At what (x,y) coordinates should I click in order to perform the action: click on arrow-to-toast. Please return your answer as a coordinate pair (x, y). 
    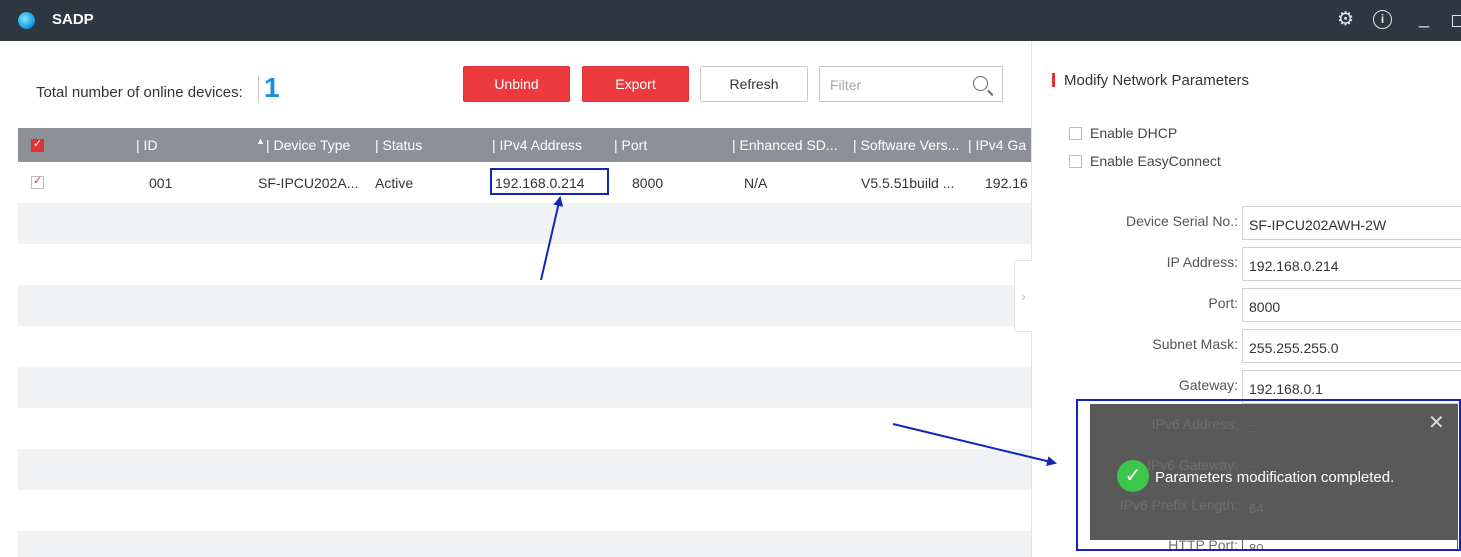
    Looking at the image, I should click on (974, 444).